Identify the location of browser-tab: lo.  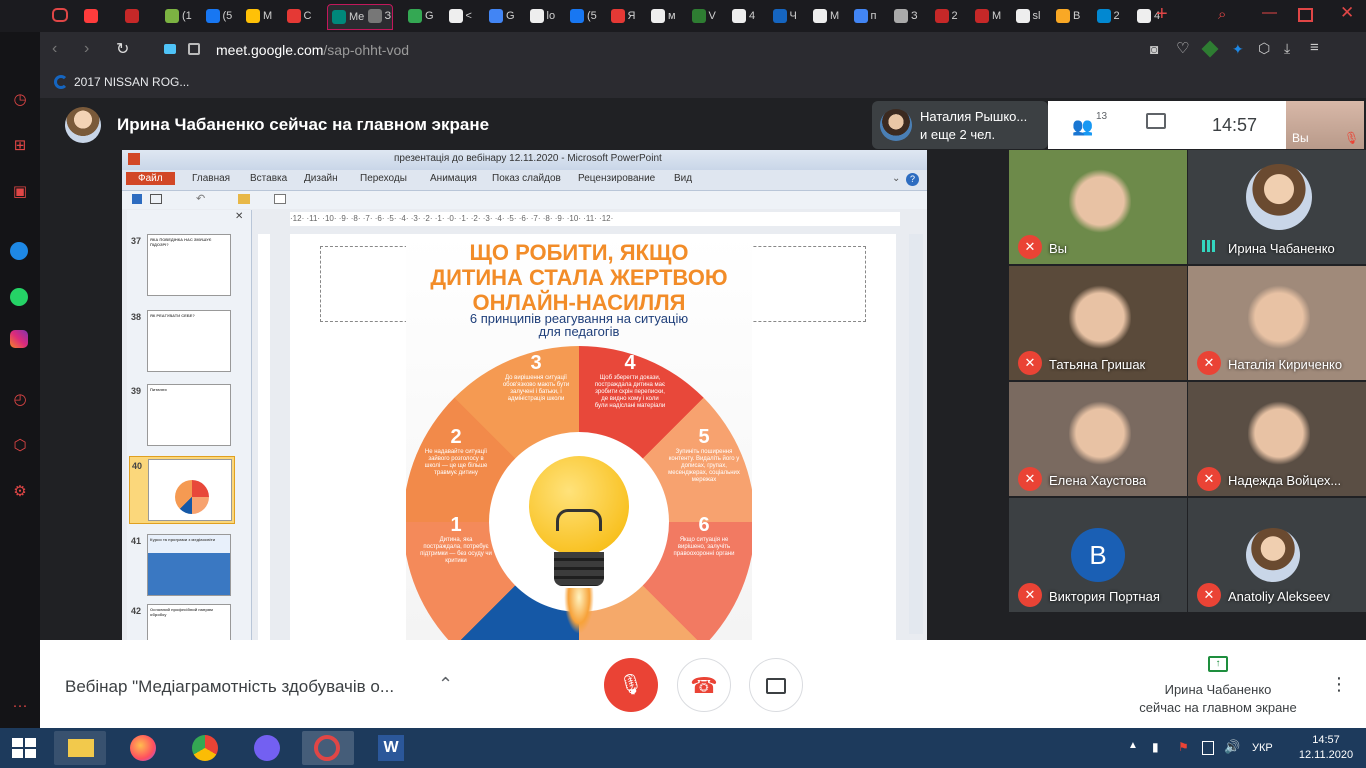
(548, 16).